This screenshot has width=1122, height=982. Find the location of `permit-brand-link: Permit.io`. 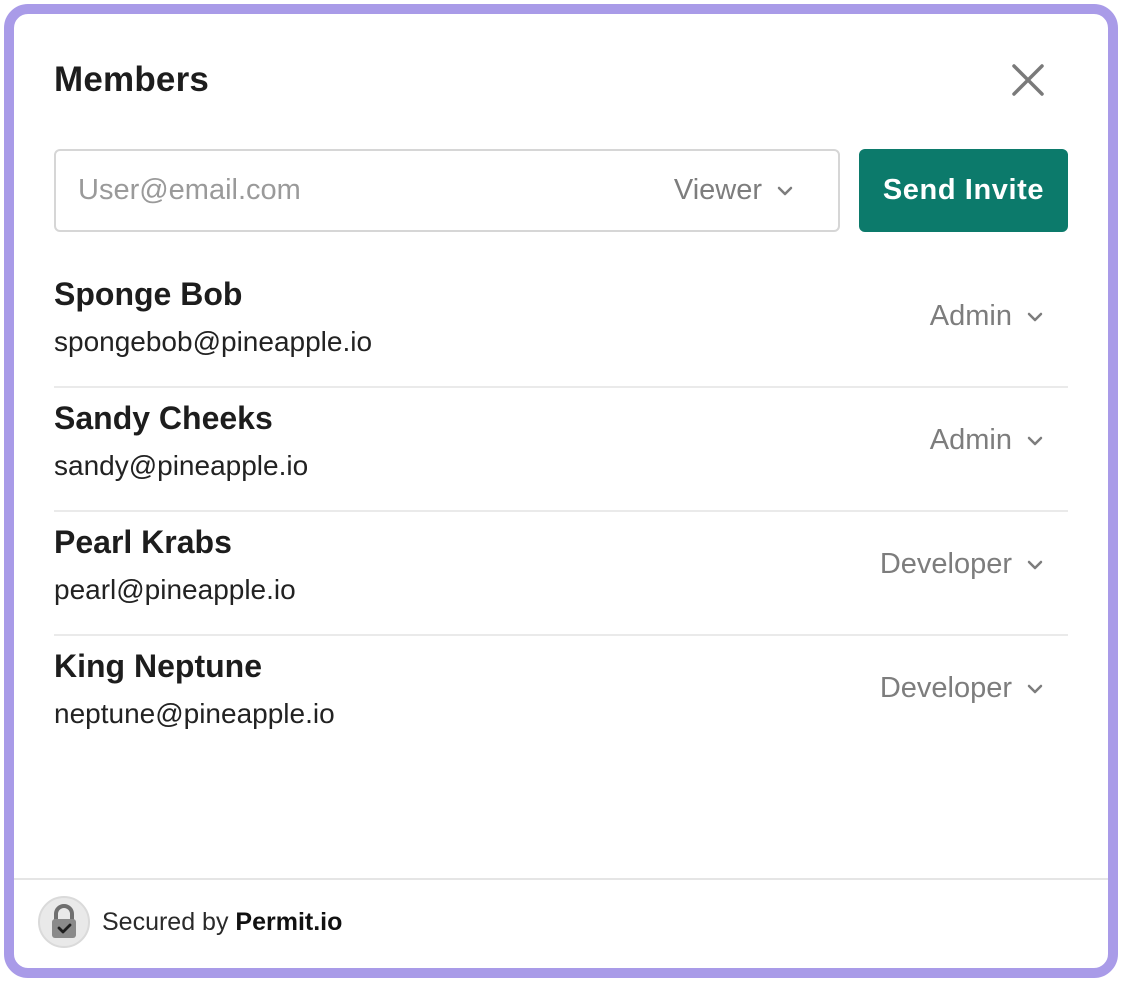

permit-brand-link: Permit.io is located at coordinates (288, 922).